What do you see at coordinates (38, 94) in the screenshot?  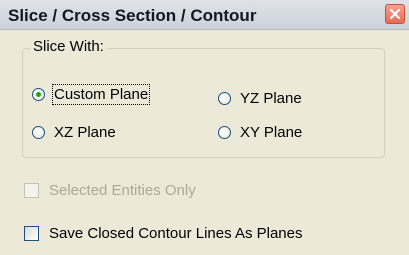 I see `radio-button-checked` at bounding box center [38, 94].